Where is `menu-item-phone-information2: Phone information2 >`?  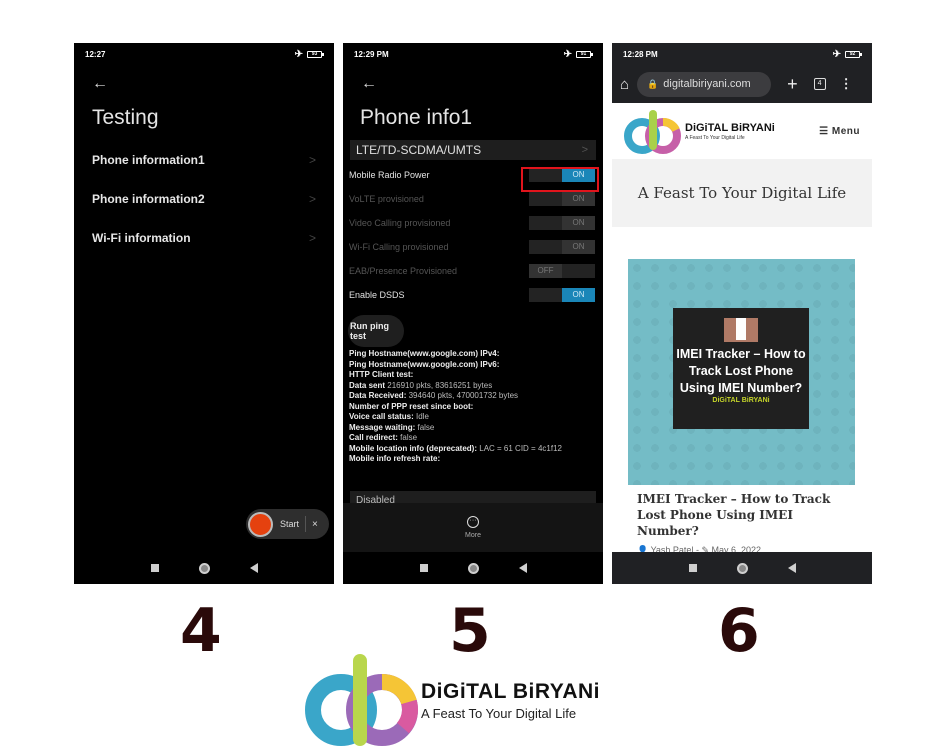 menu-item-phone-information2: Phone information2 > is located at coordinates (204, 198).